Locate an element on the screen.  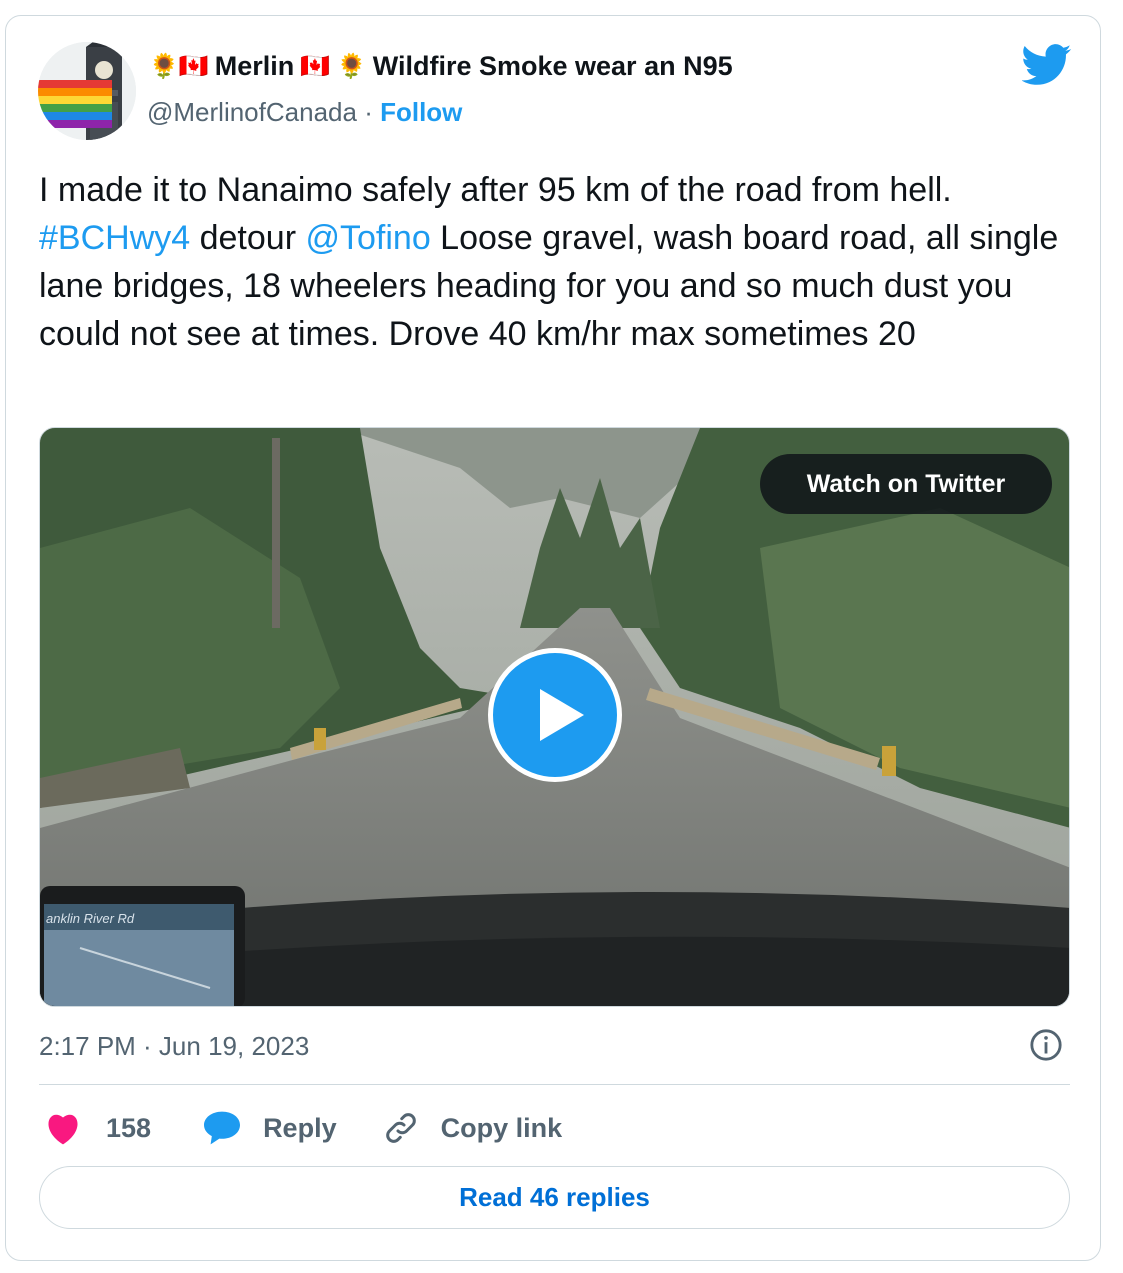
divider is located at coordinates (554, 1084).